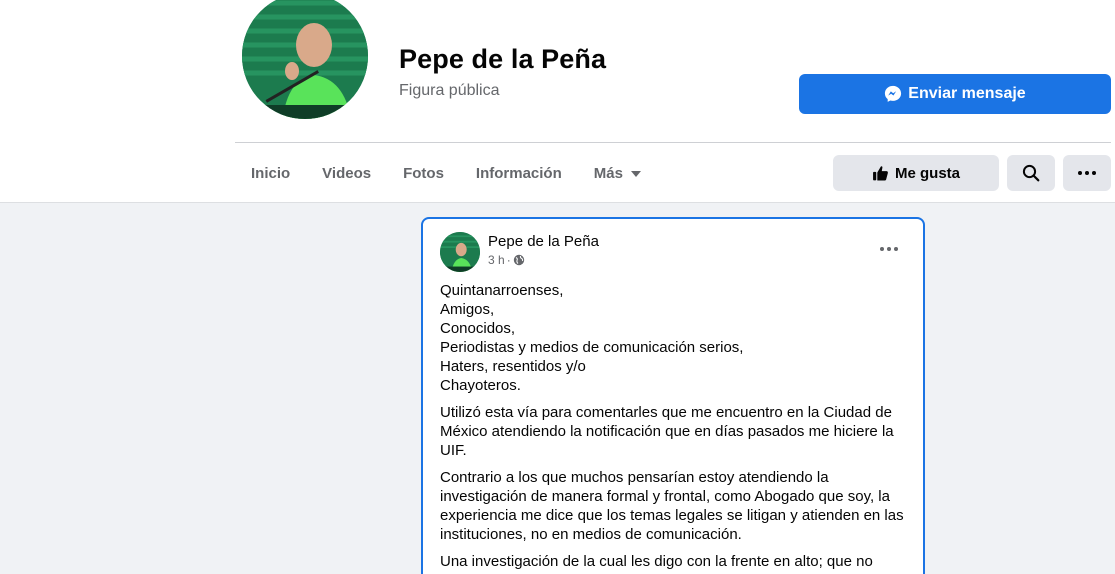 The image size is (1115, 574). What do you see at coordinates (880, 173) in the screenshot?
I see `thumbs-up-icon` at bounding box center [880, 173].